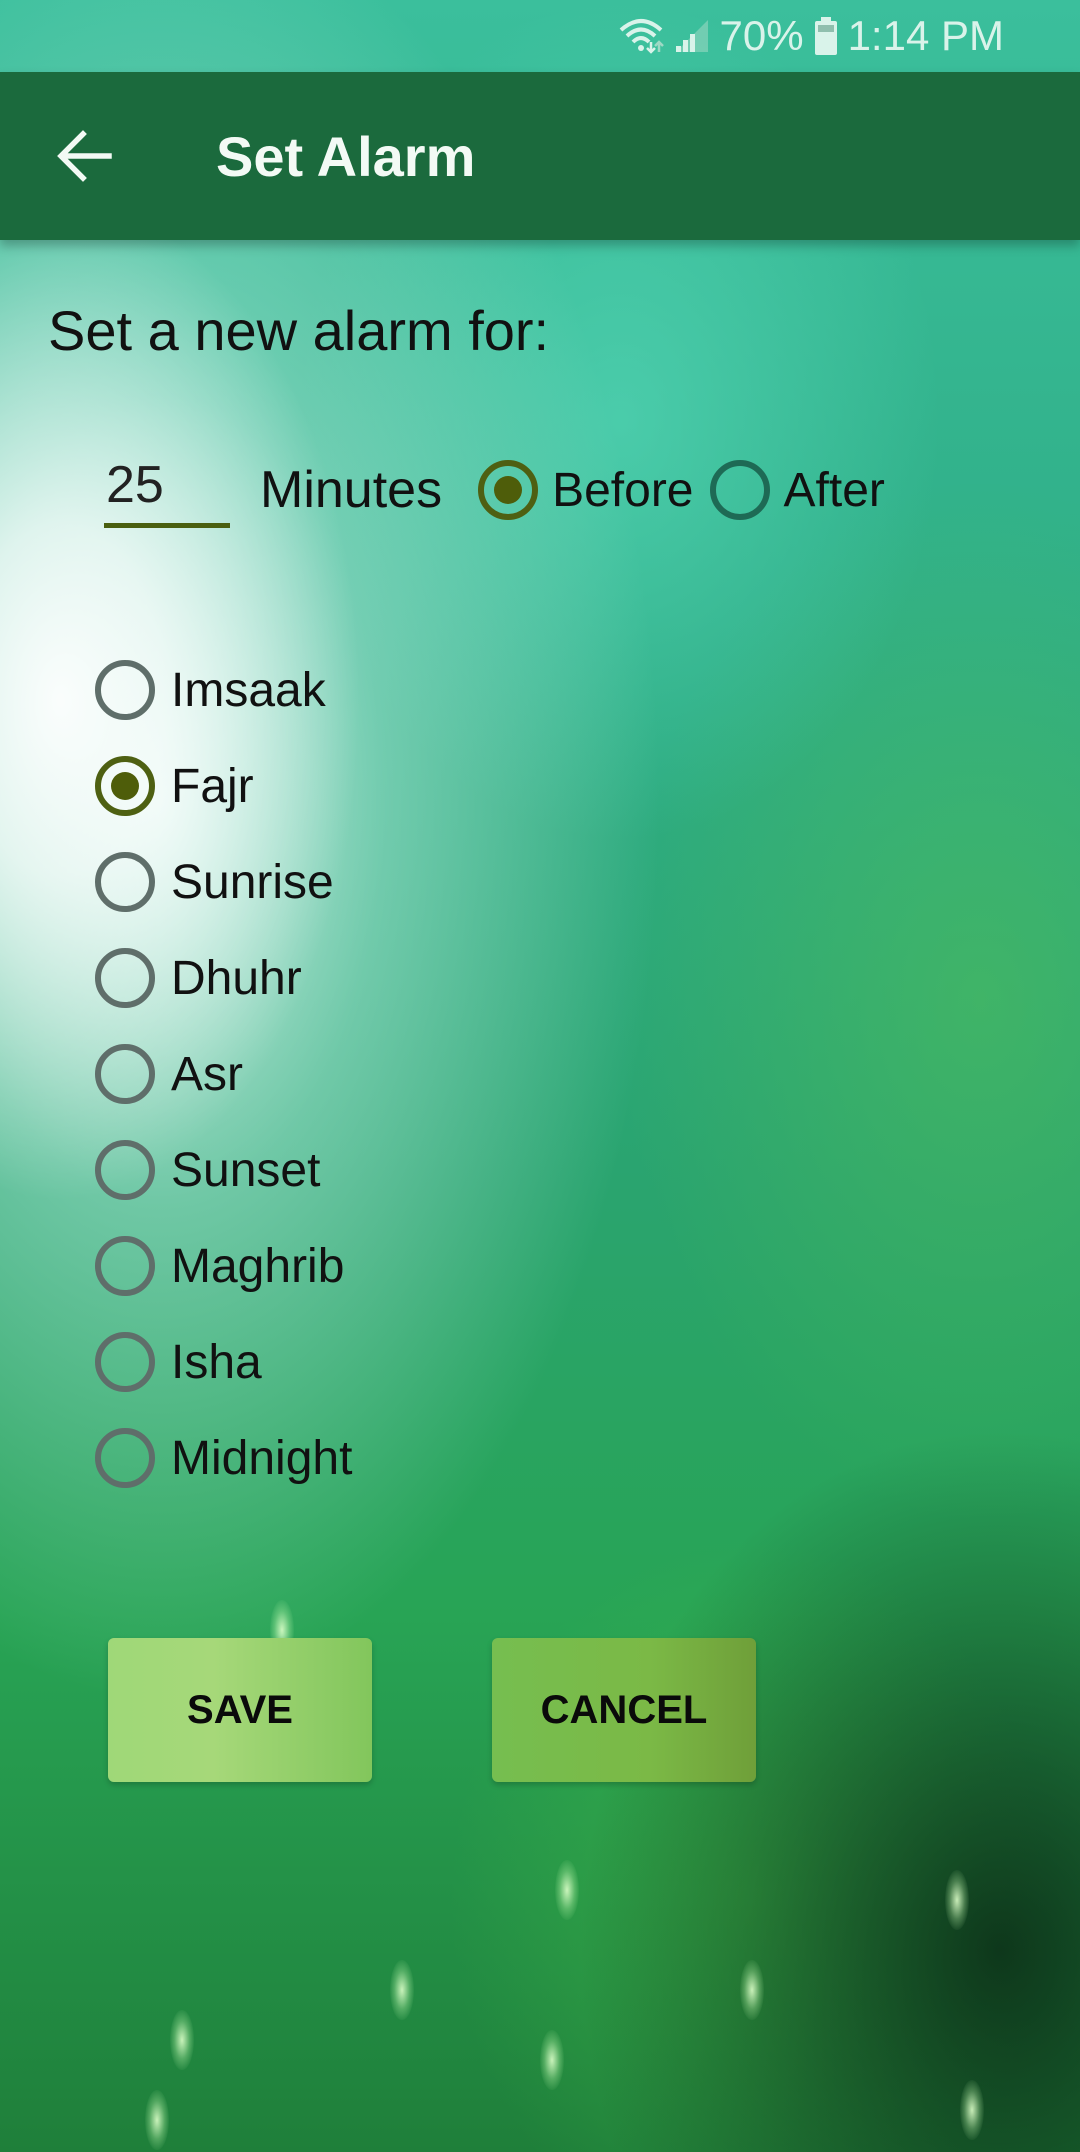  I want to click on save-button: SAVE, so click(240, 1710).